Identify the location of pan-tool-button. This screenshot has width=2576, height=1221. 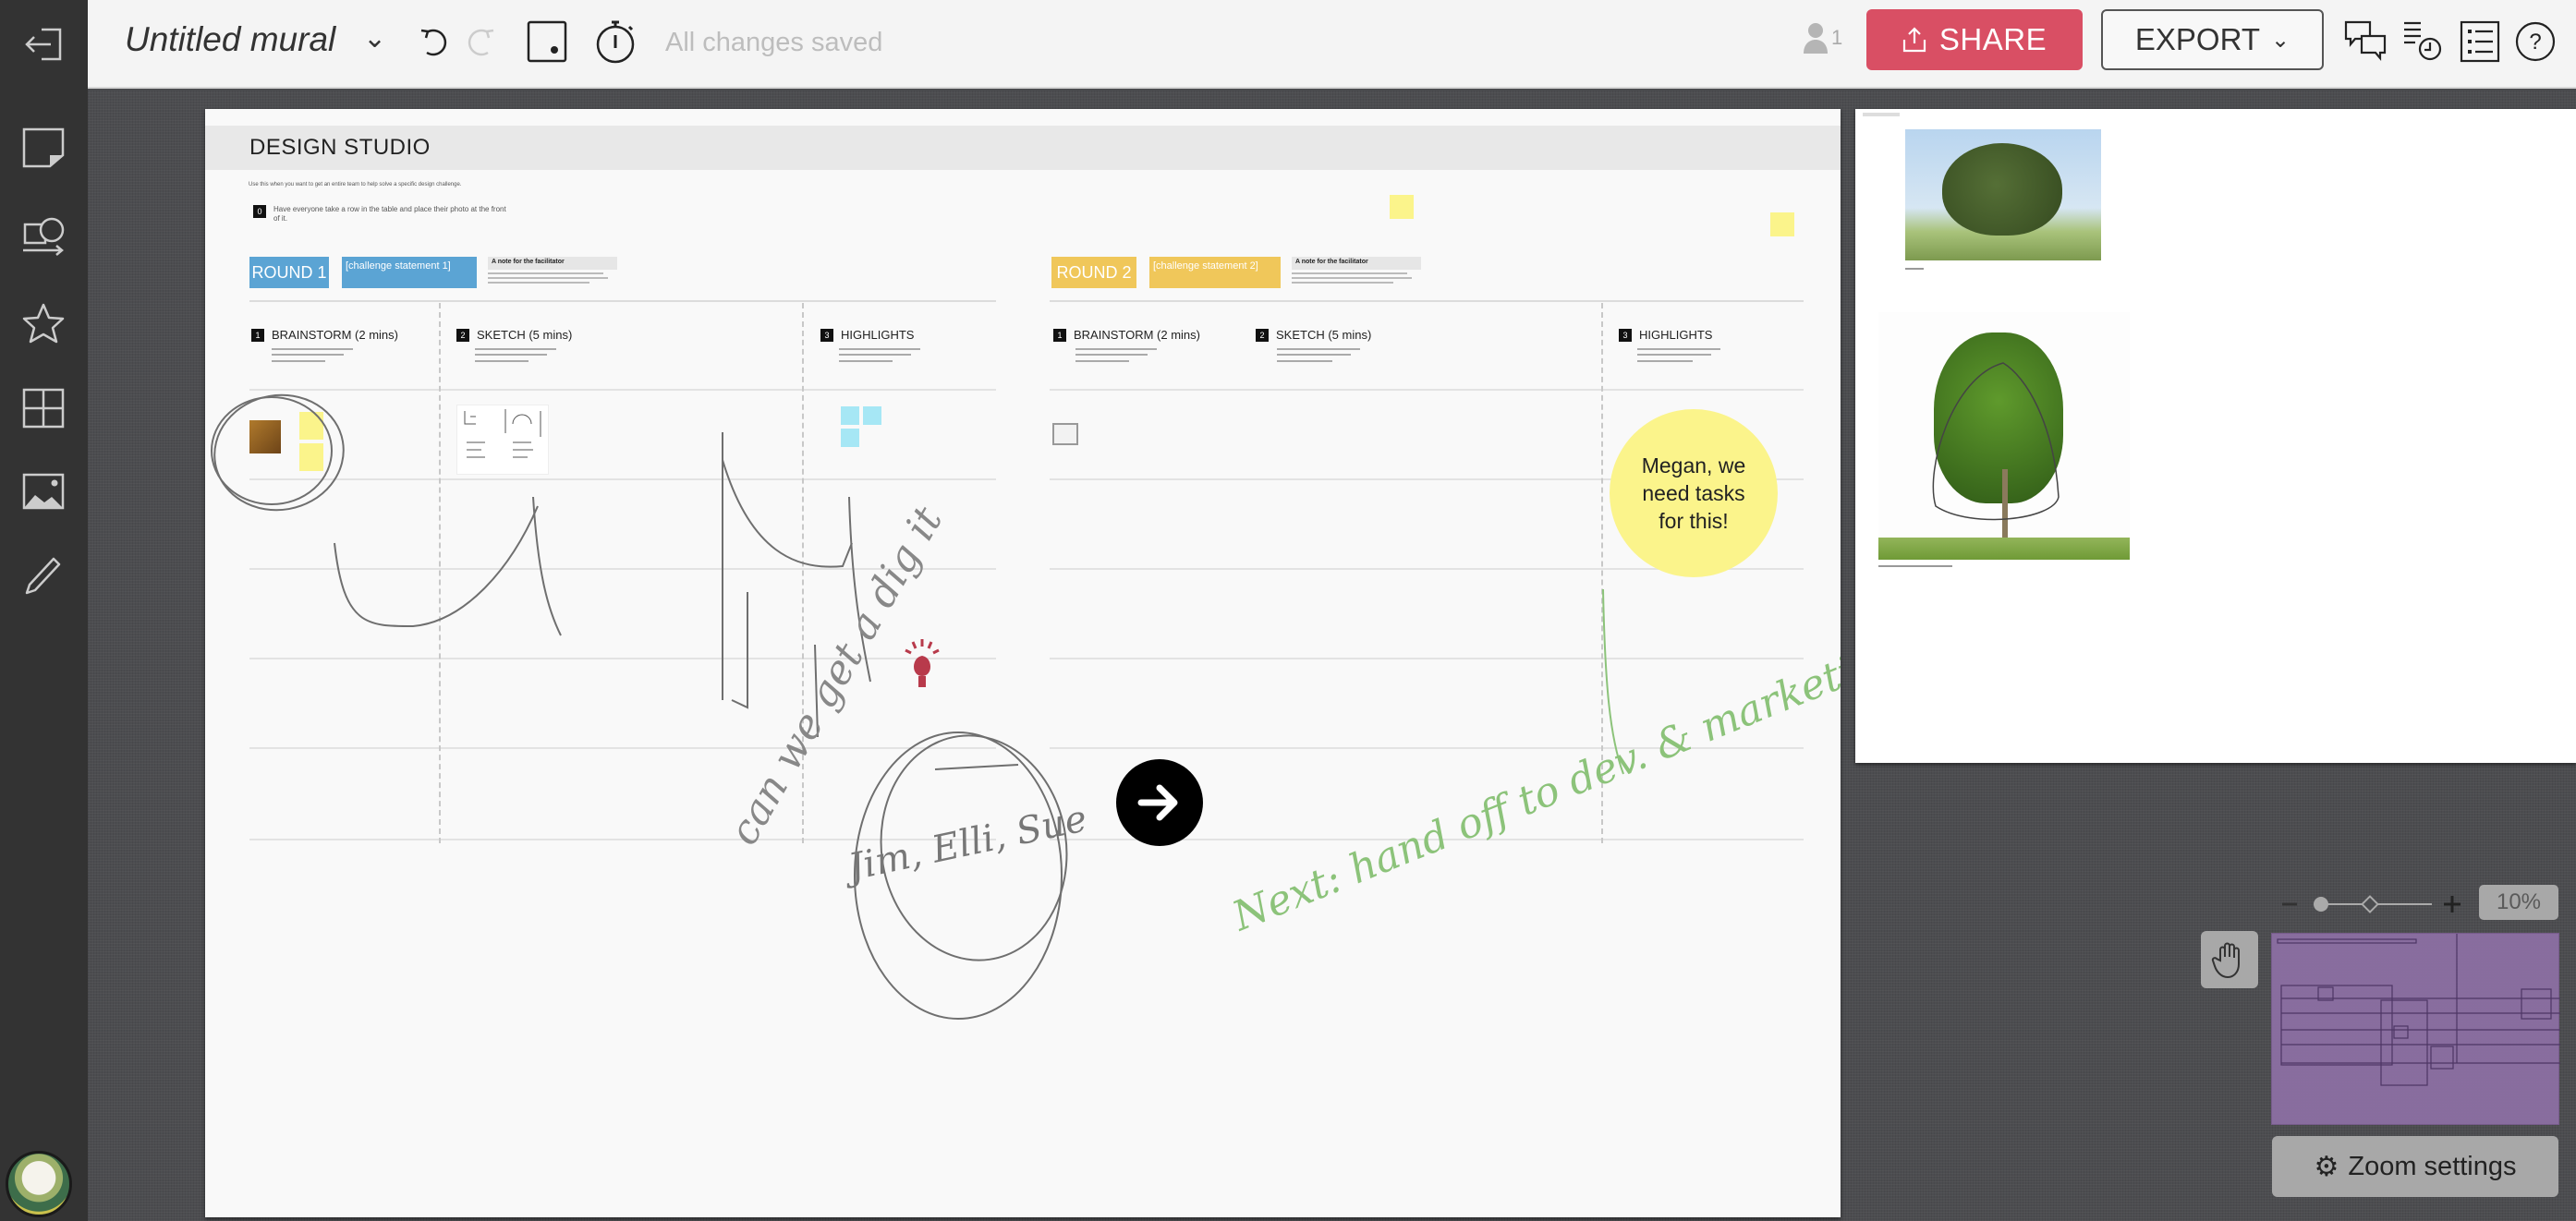
(2229, 959).